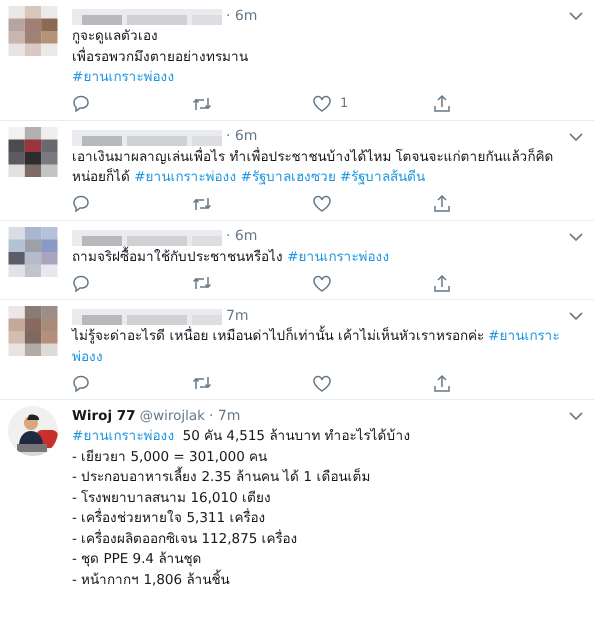 The image size is (594, 638). I want to click on hashtag-link: #รัฐบาลเฮงซวย, so click(288, 177).